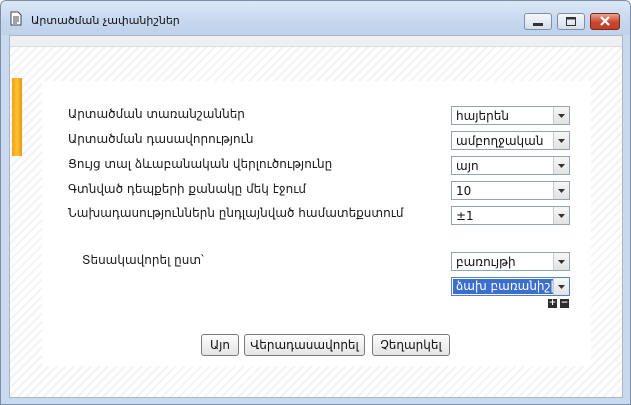 The height and width of the screenshot is (405, 631). Describe the element at coordinates (411, 345) in the screenshot. I see `cancel-button: Չեղարկել` at that location.